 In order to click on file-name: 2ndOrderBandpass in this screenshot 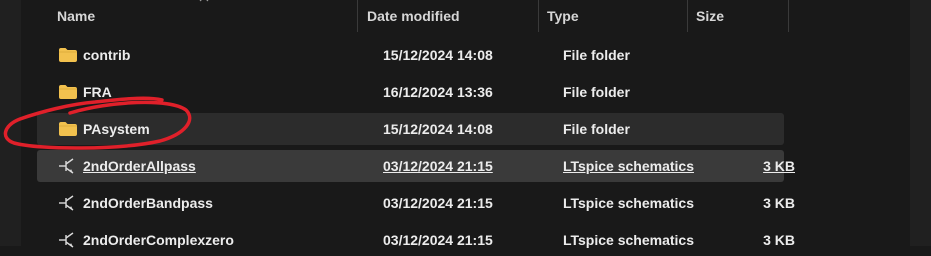, I will do `click(148, 203)`.